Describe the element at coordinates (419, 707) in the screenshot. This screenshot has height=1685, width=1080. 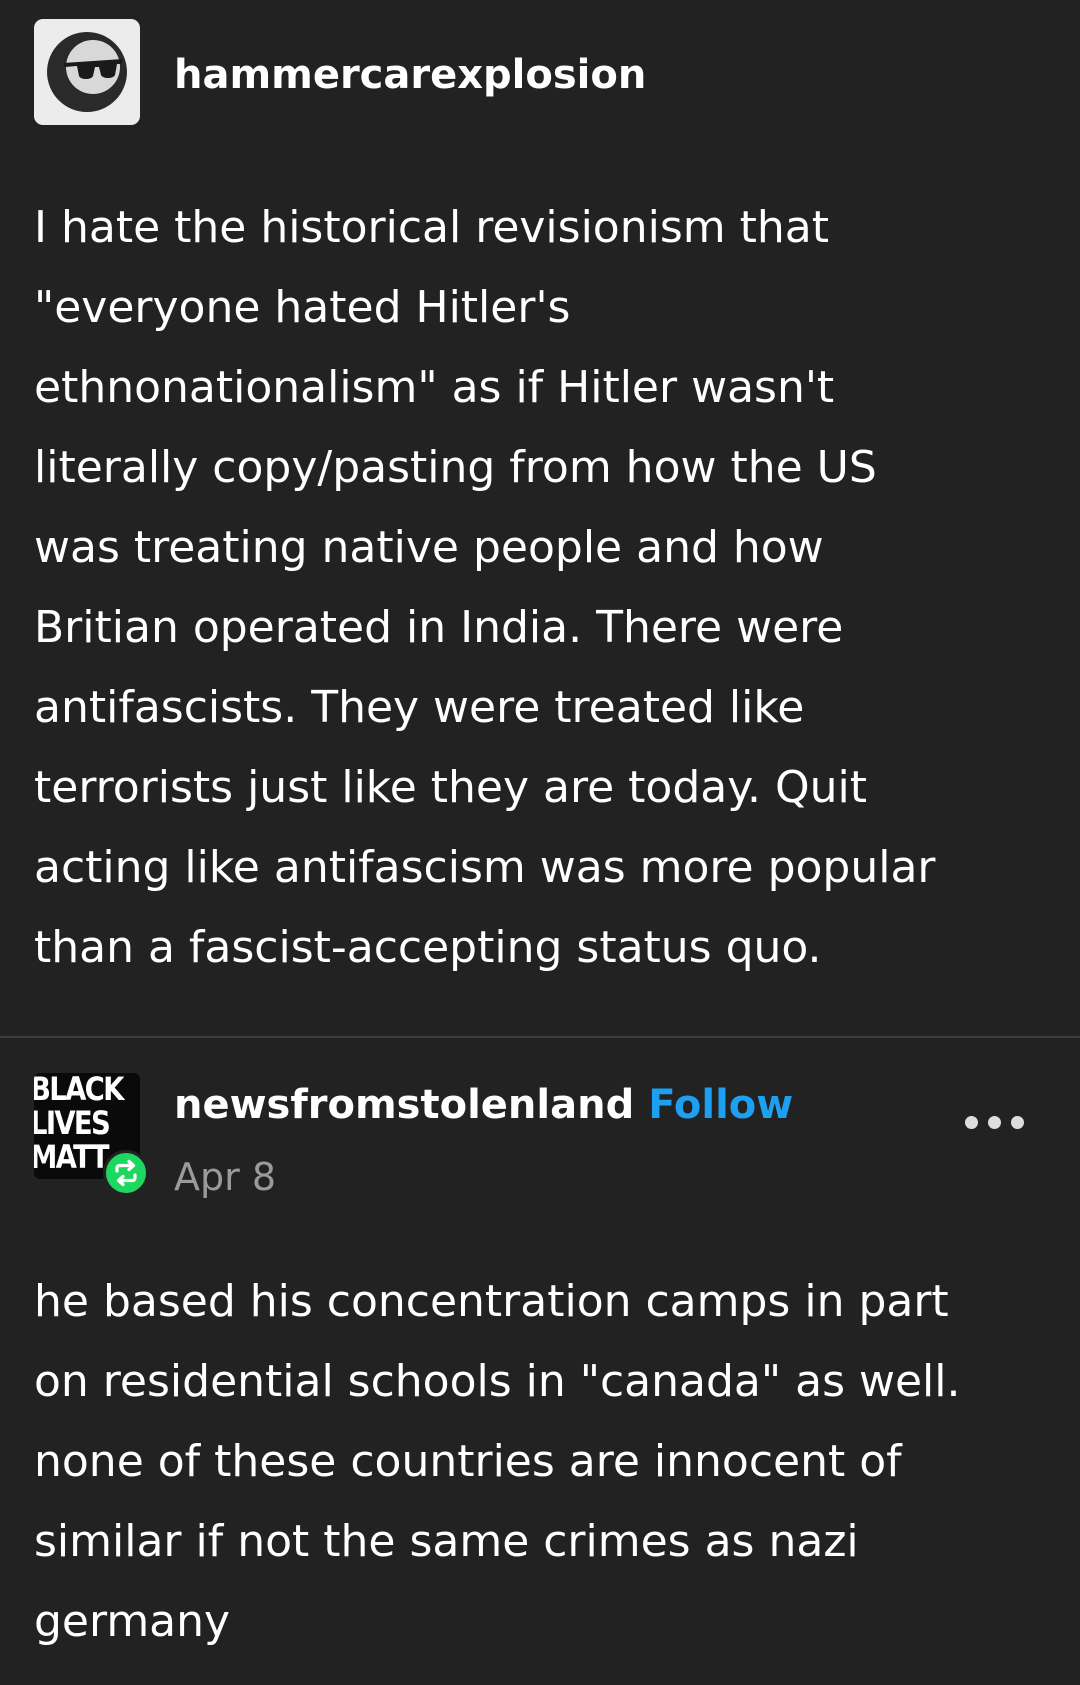
I see `post-body-line: antifascists. They were treated like` at that location.